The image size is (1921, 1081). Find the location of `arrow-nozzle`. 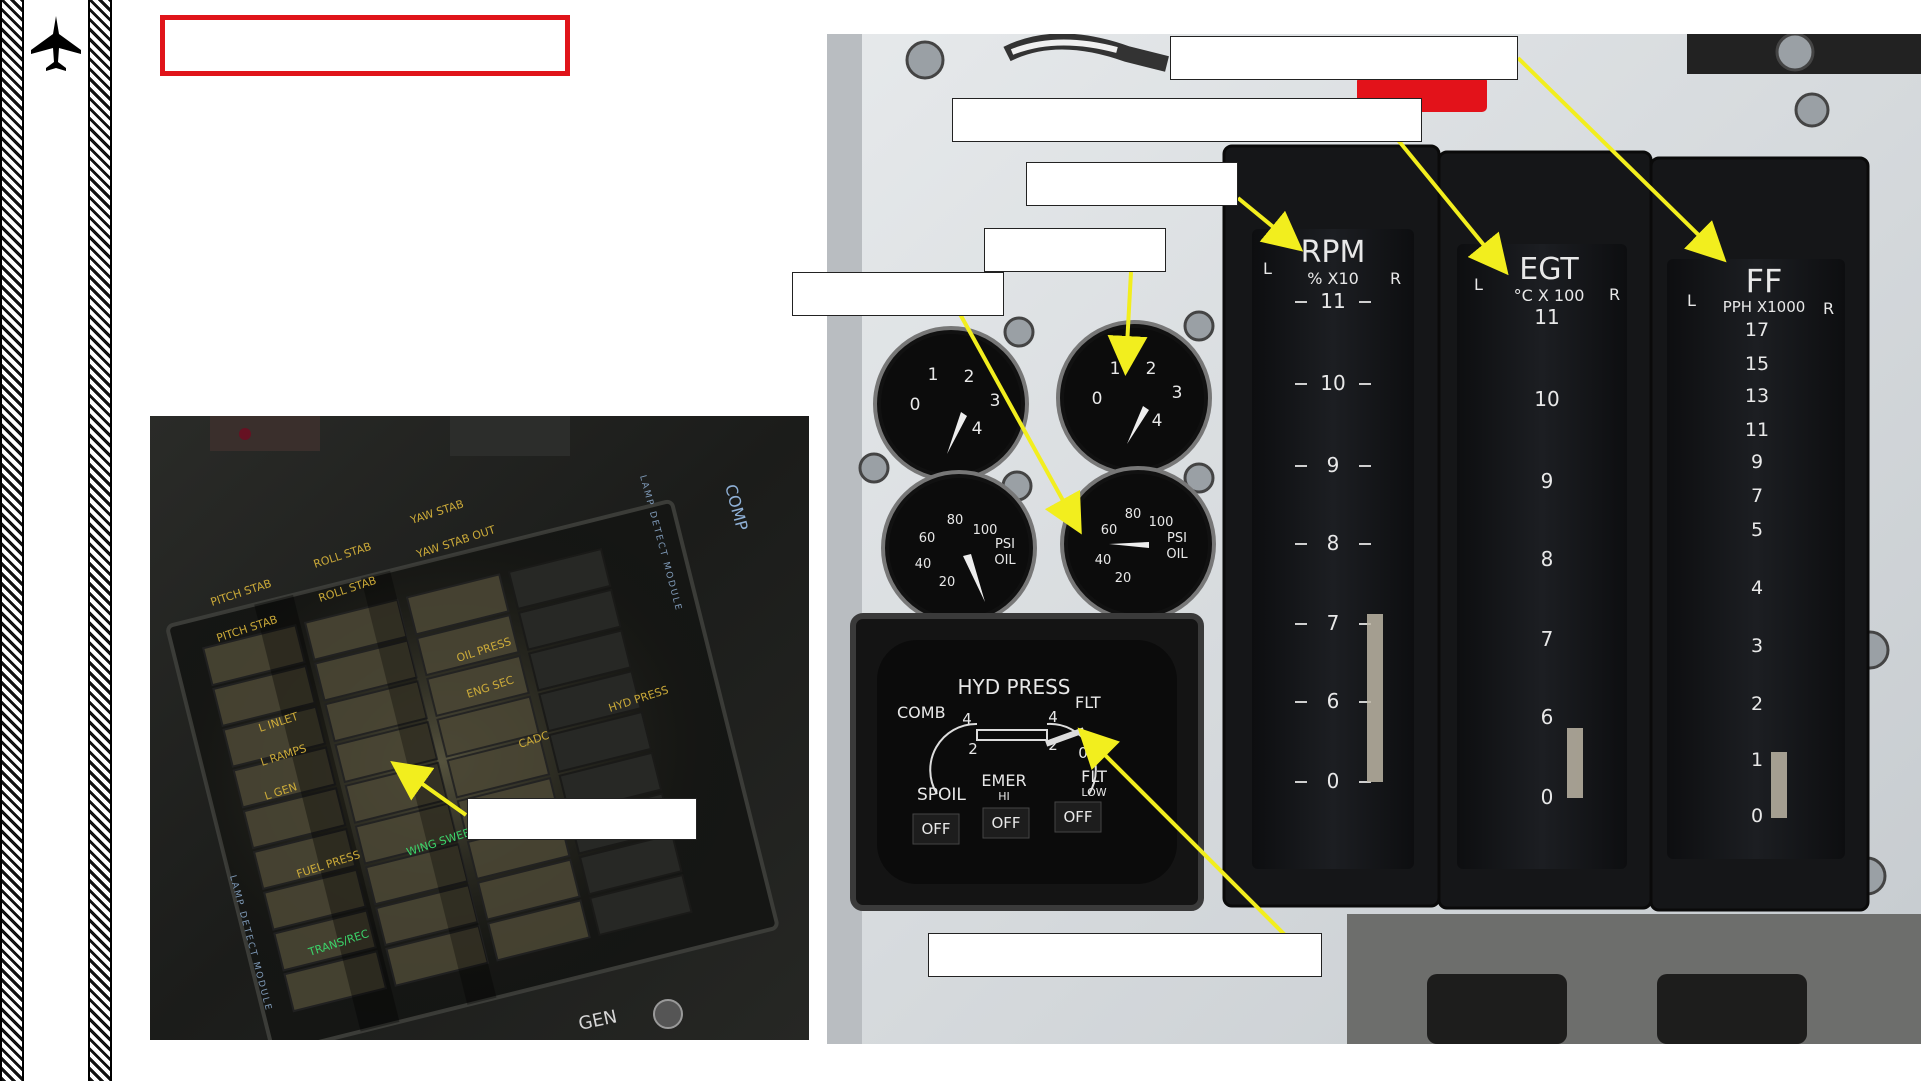

arrow-nozzle is located at coordinates (1127, 323).